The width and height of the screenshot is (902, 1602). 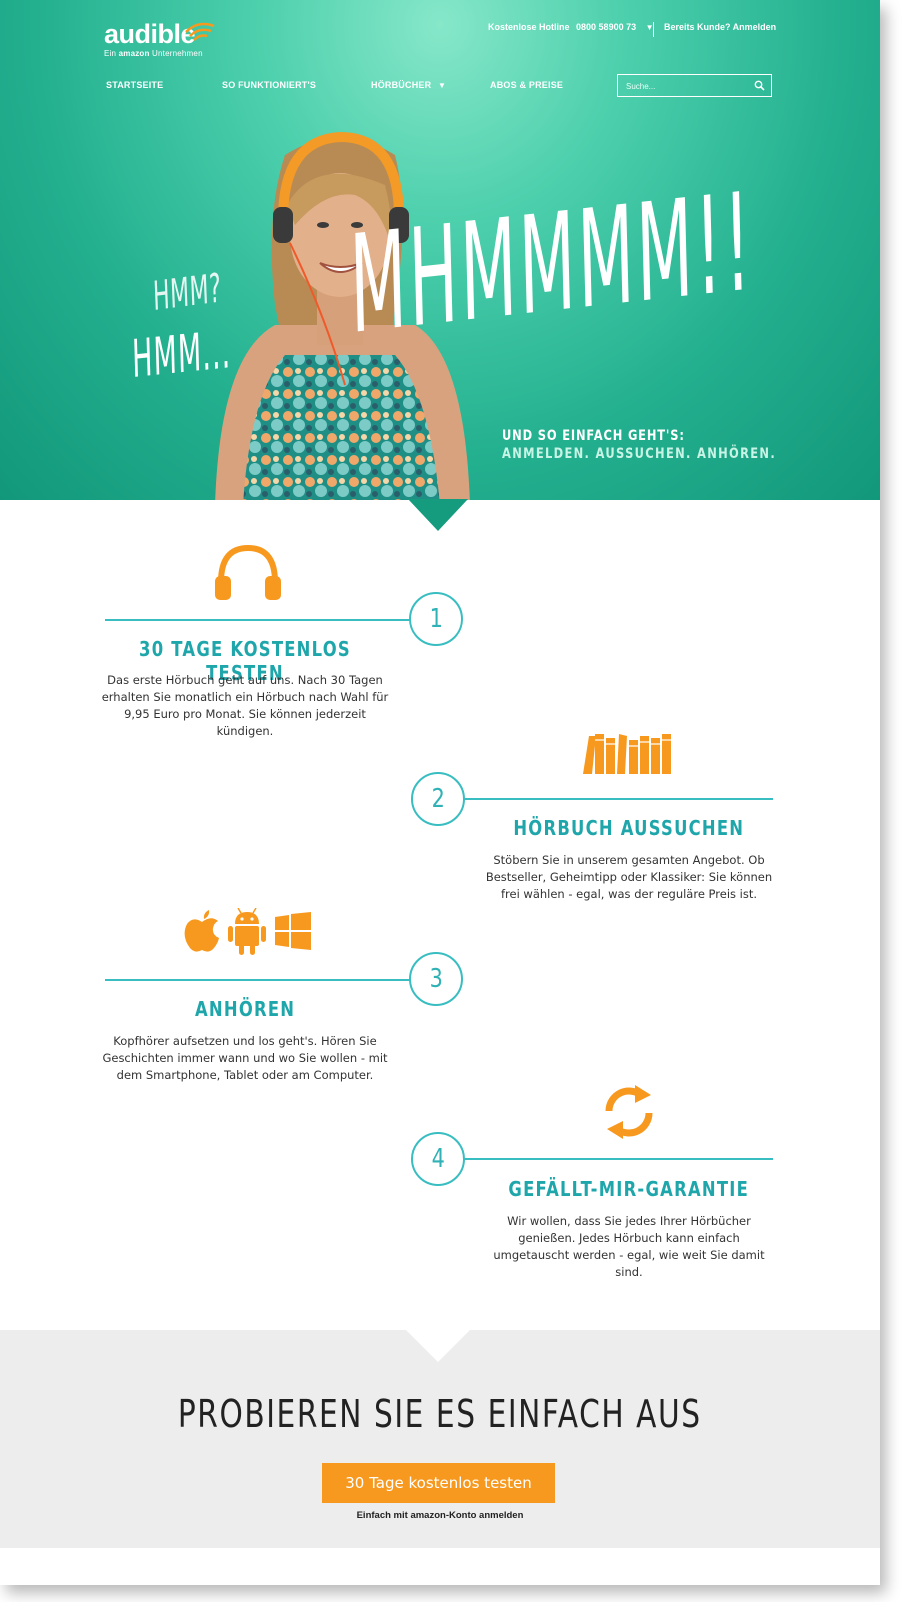 I want to click on logo-waves-icon, so click(x=200, y=31).